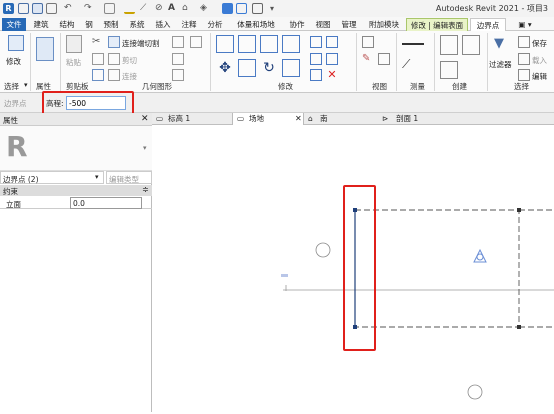 Image resolution: width=554 pixels, height=414 pixels. I want to click on tab-boundary-point: 边界点, so click(488, 24).